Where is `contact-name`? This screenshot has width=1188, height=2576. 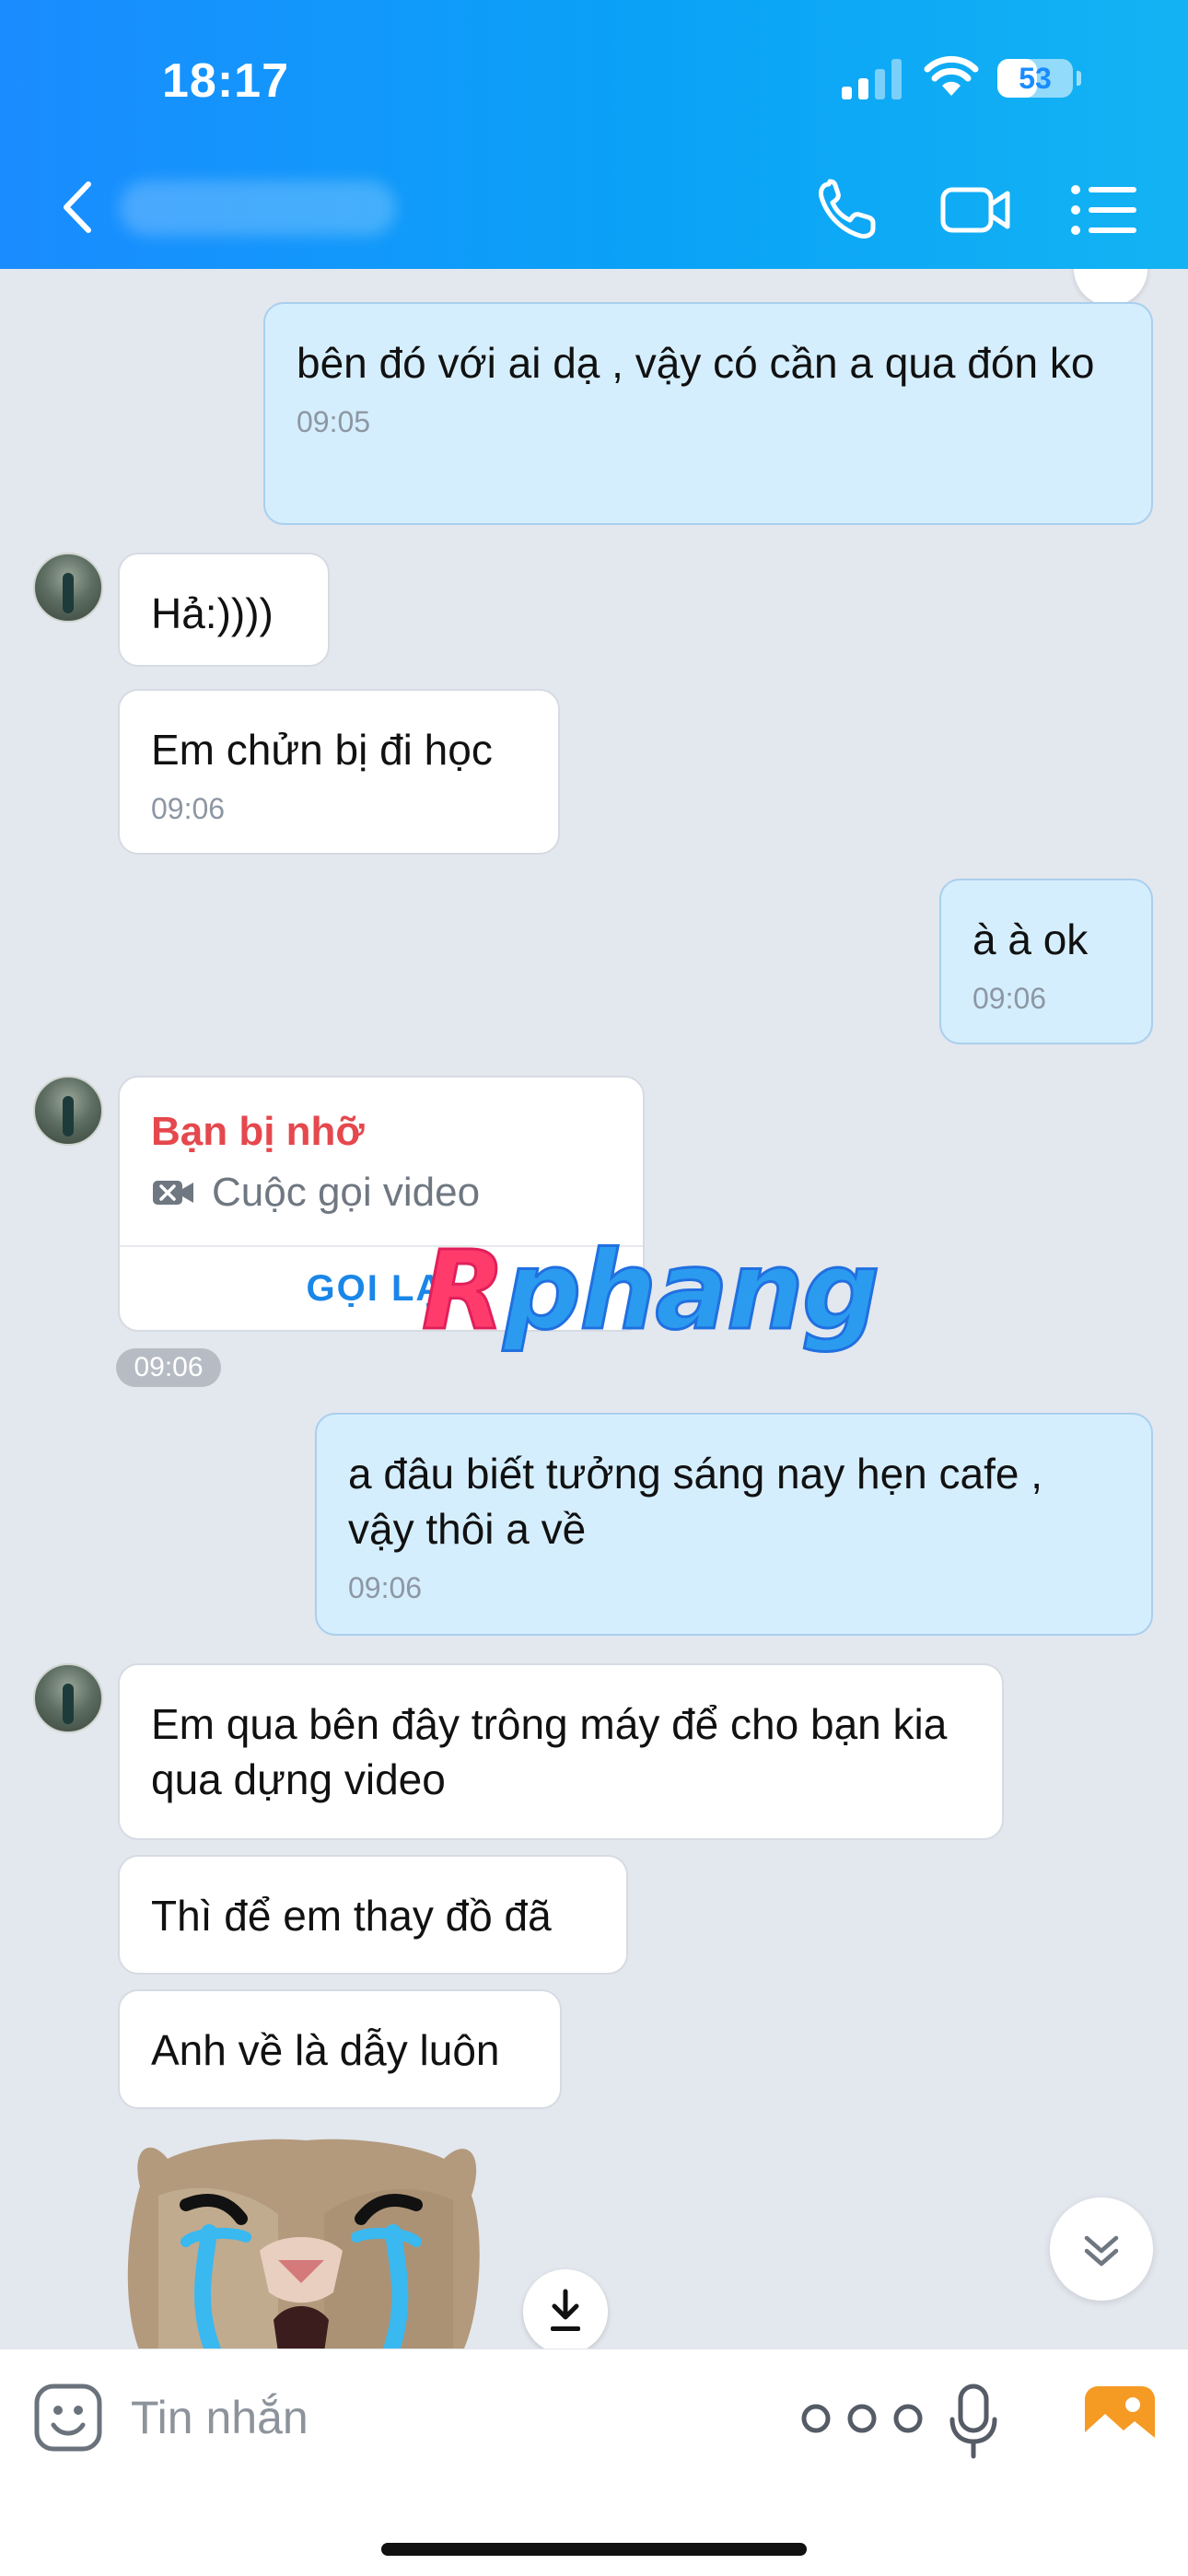 contact-name is located at coordinates (258, 208).